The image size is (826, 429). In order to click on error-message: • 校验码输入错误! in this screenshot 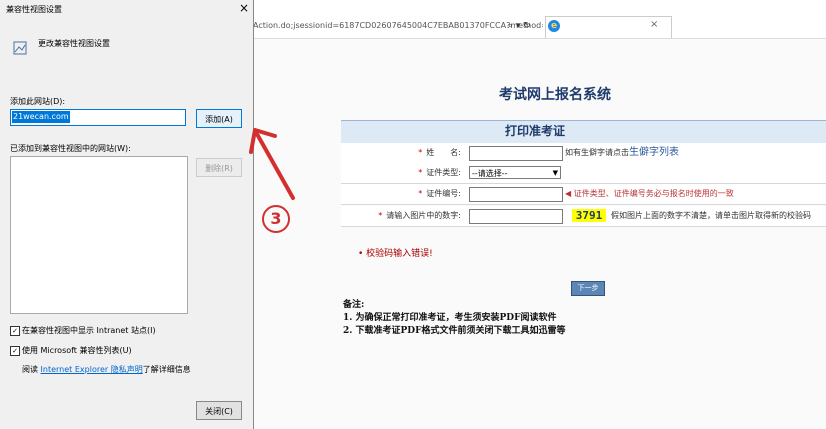, I will do `click(395, 254)`.